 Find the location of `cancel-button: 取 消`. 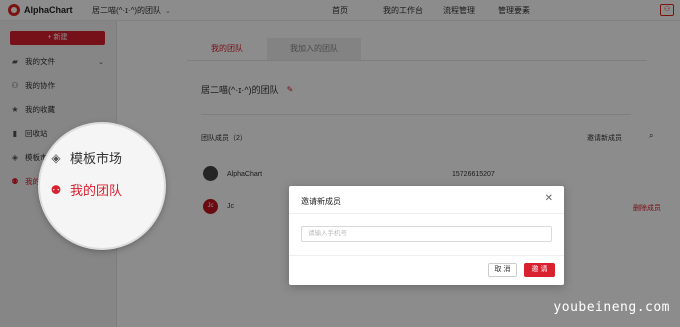

cancel-button: 取 消 is located at coordinates (502, 270).